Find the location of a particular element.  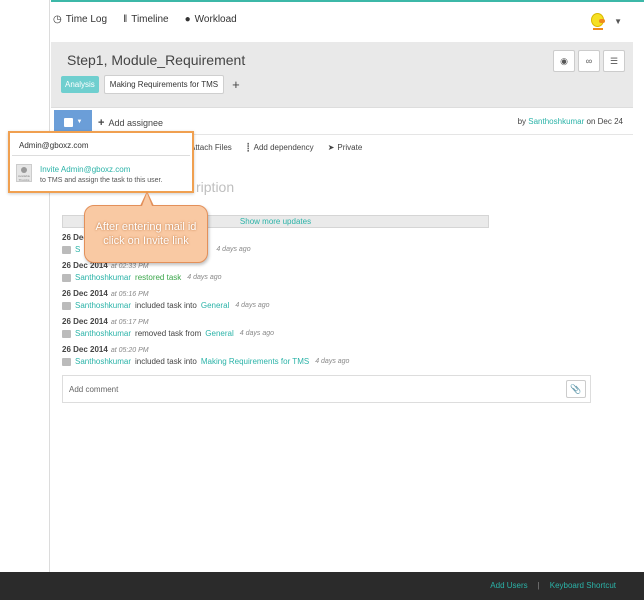

attach-files-button: Attach Files is located at coordinates (211, 147).